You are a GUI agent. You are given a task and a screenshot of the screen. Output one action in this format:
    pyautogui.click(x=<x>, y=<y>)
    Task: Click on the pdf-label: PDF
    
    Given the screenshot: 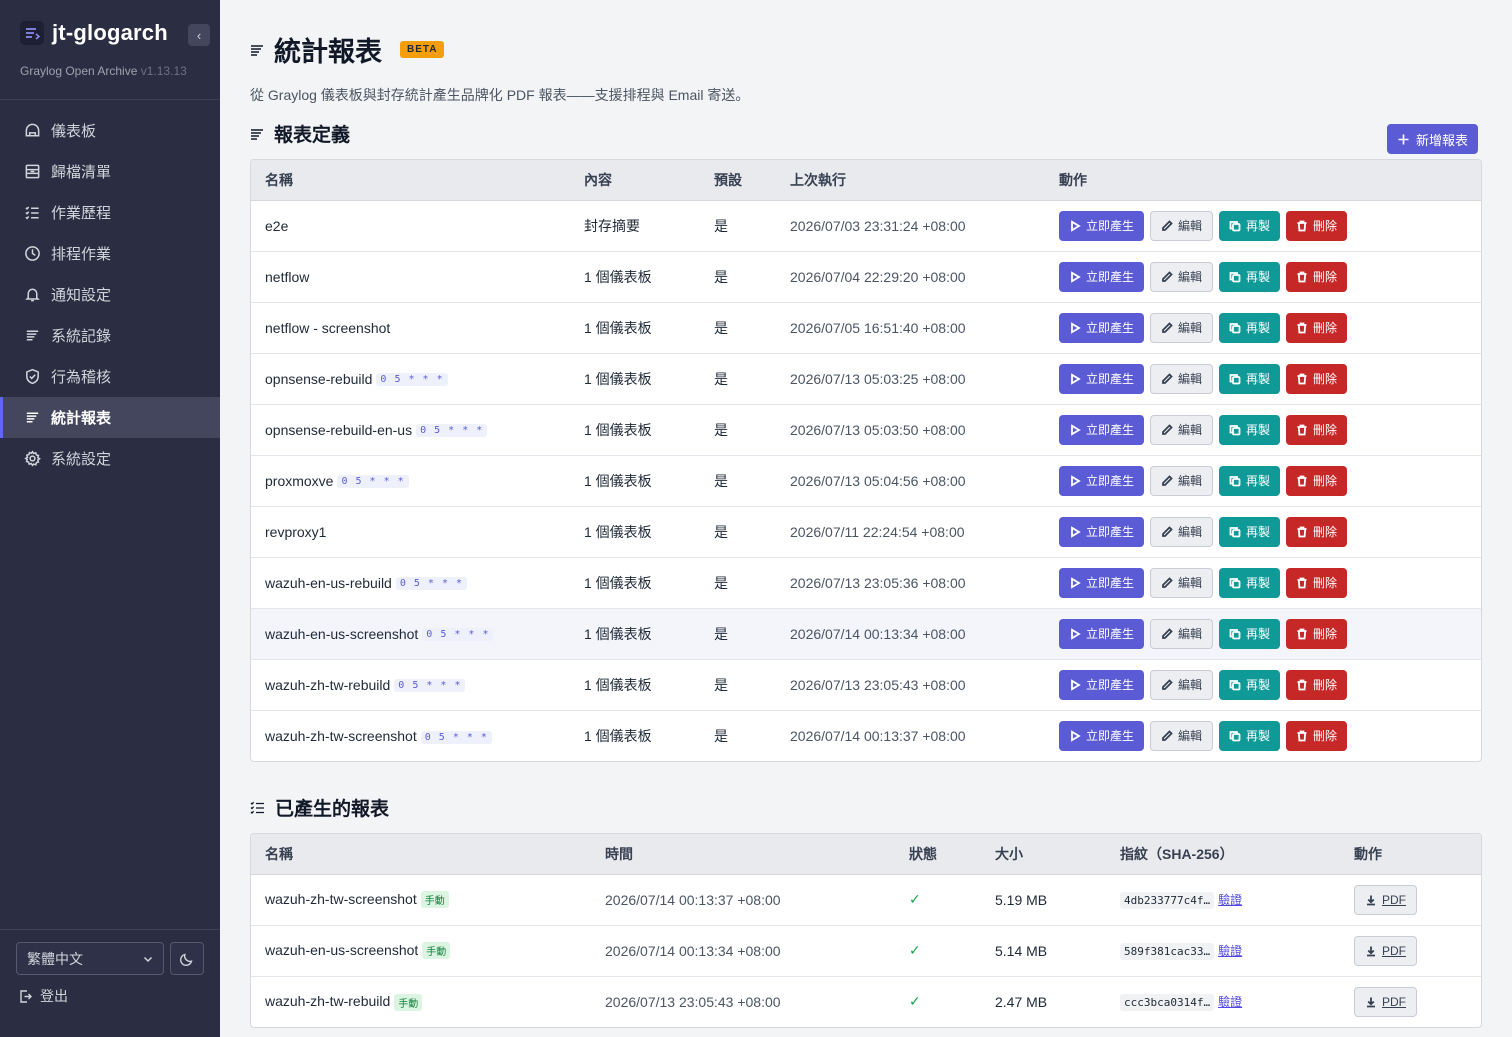 What is the action you would take?
    pyautogui.click(x=1394, y=950)
    